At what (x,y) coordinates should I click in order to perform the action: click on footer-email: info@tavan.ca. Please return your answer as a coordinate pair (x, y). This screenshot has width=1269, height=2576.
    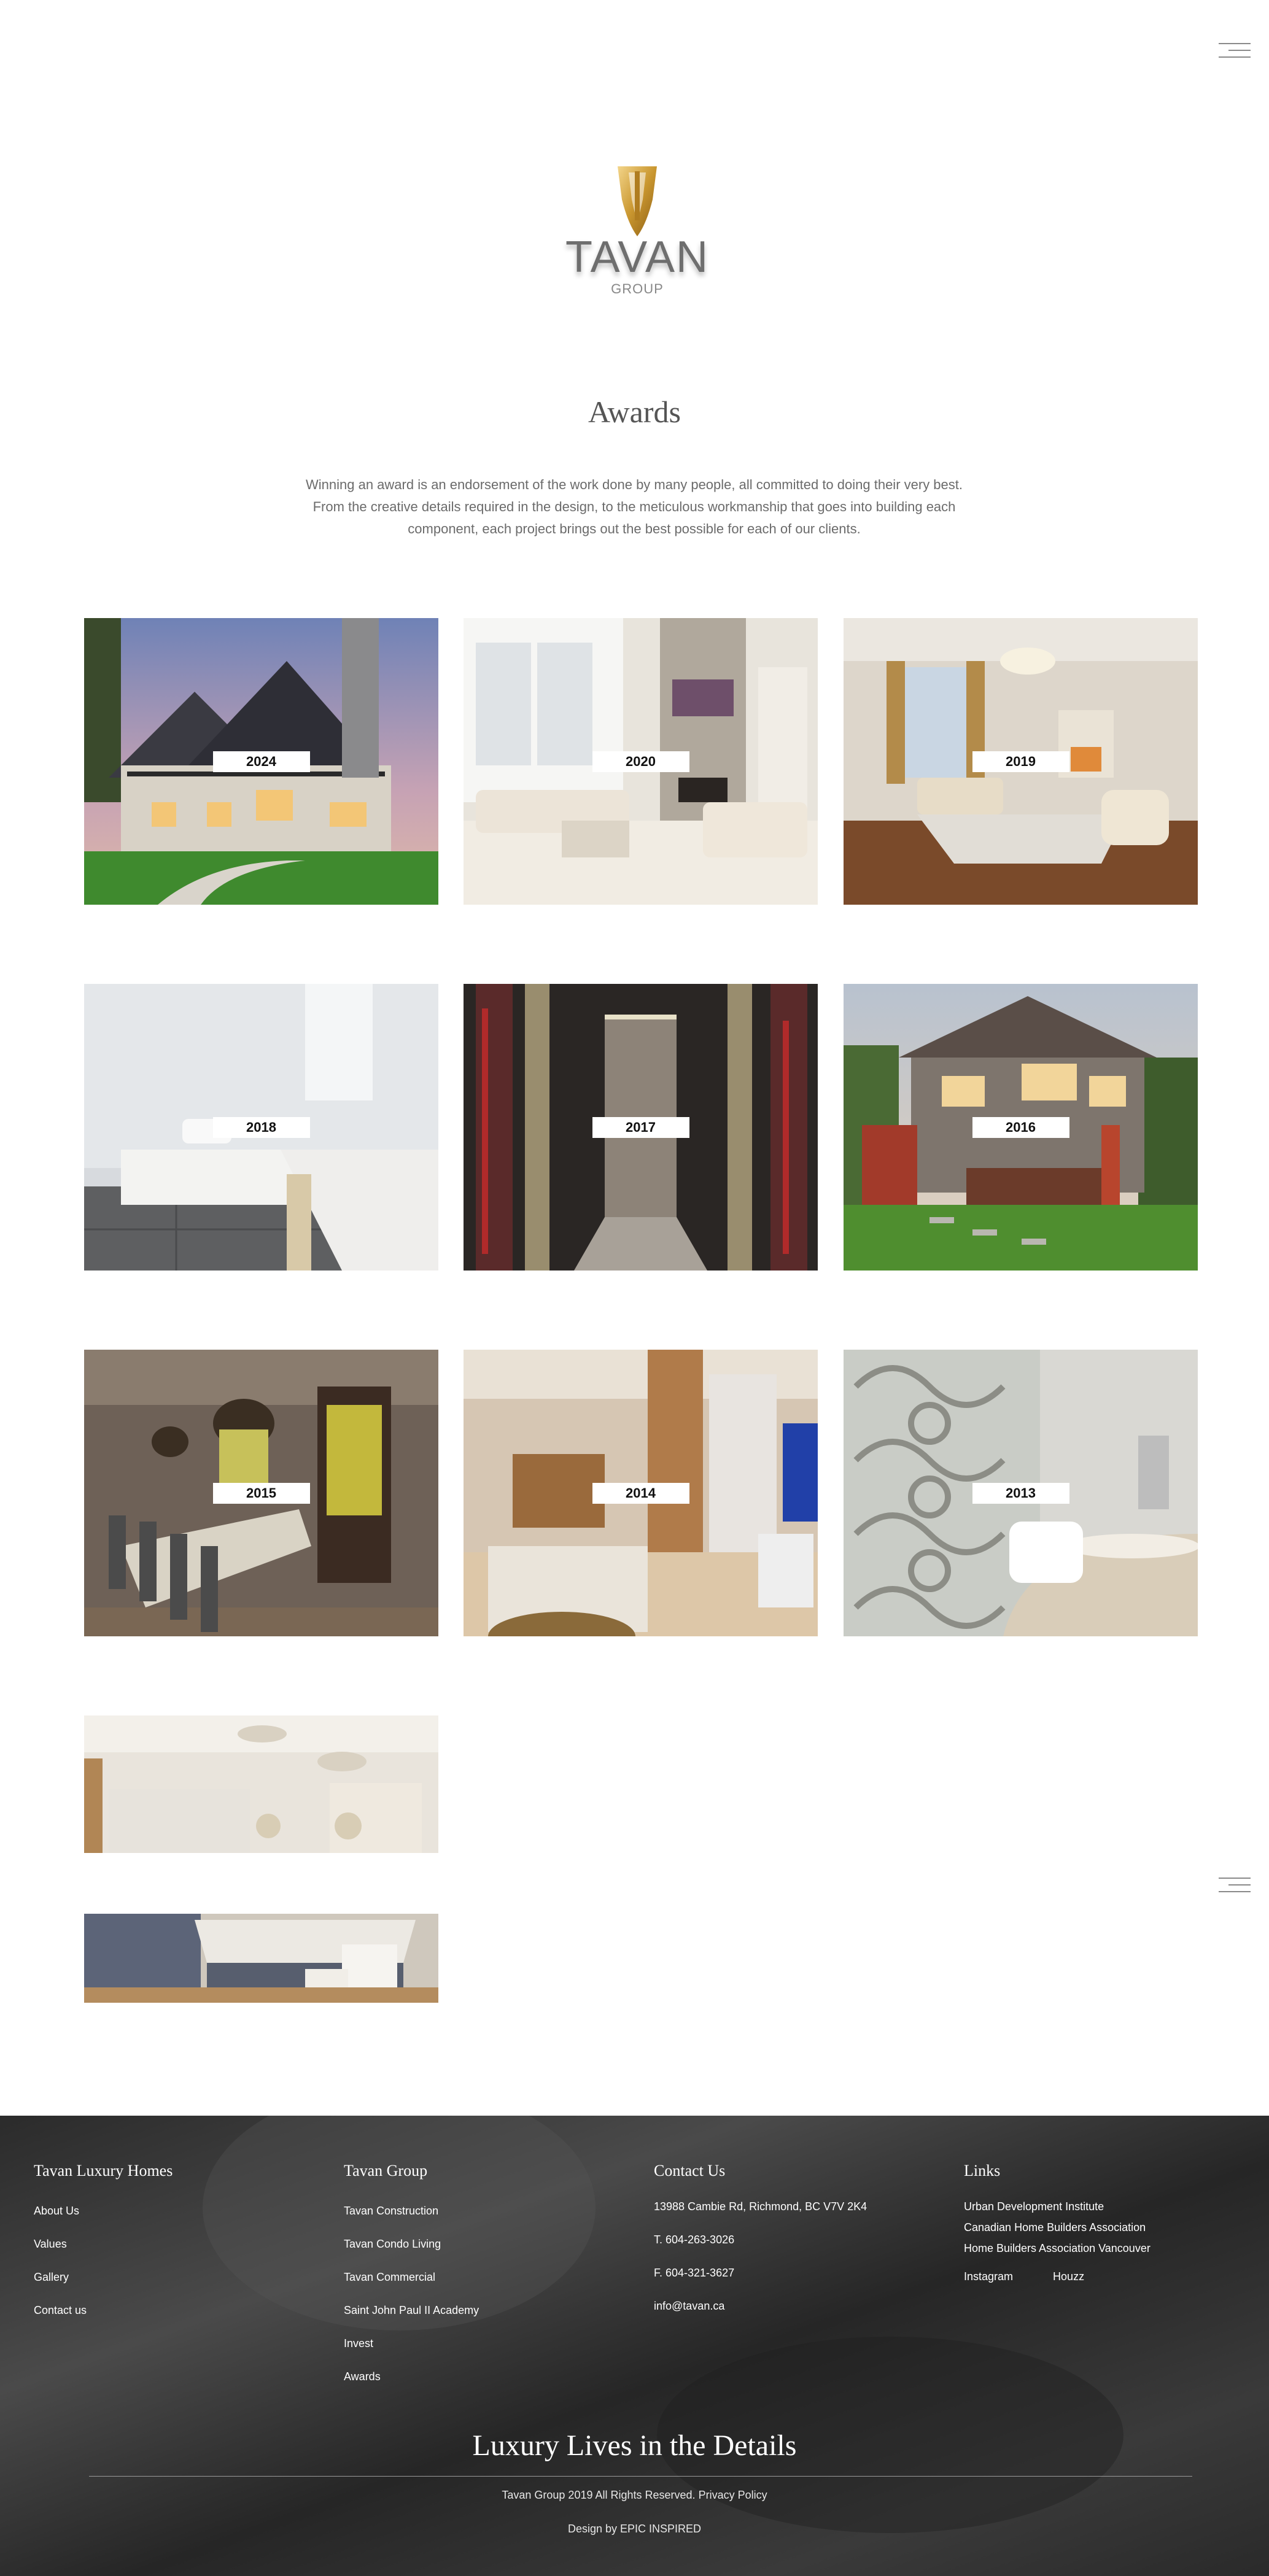
    Looking at the image, I should click on (760, 2306).